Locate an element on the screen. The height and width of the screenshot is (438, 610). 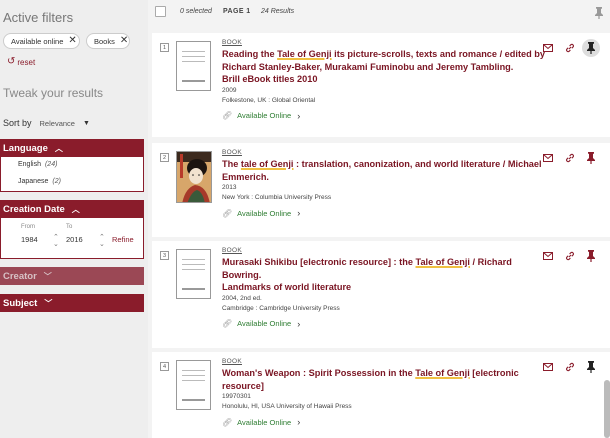
result-series: Landmarks of world literature is located at coordinates (287, 287).